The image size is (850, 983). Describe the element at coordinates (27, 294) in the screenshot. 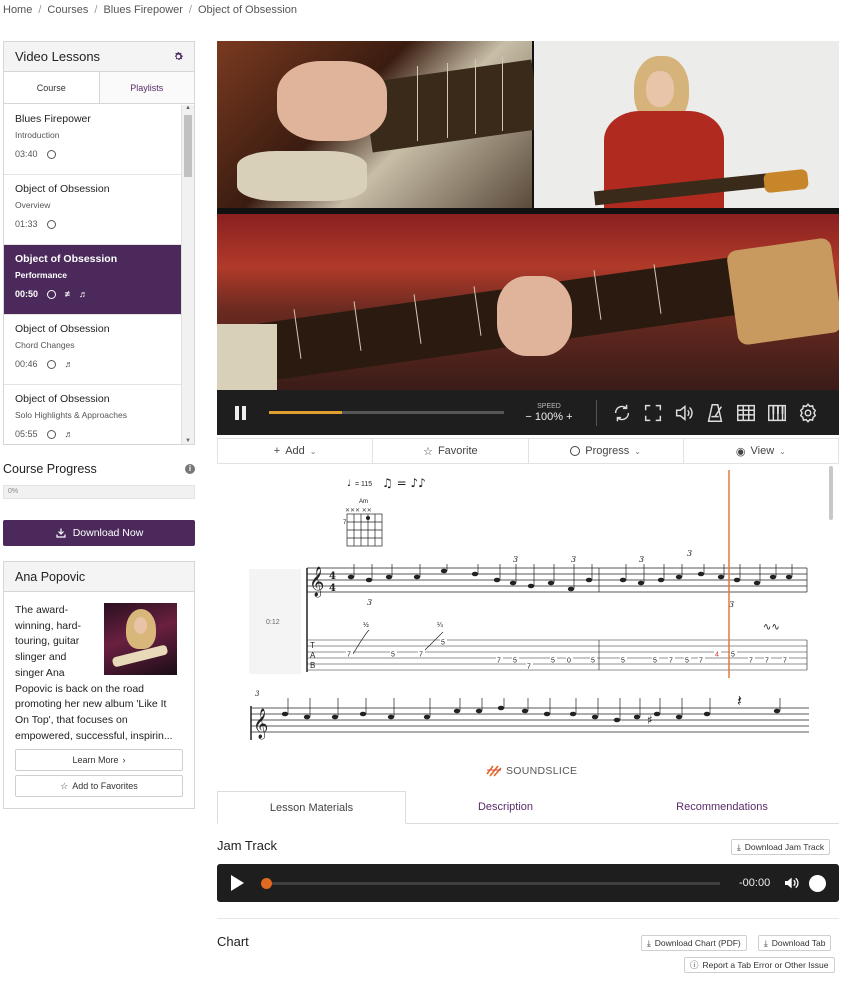

I see `lesson-duration: 00:50` at that location.